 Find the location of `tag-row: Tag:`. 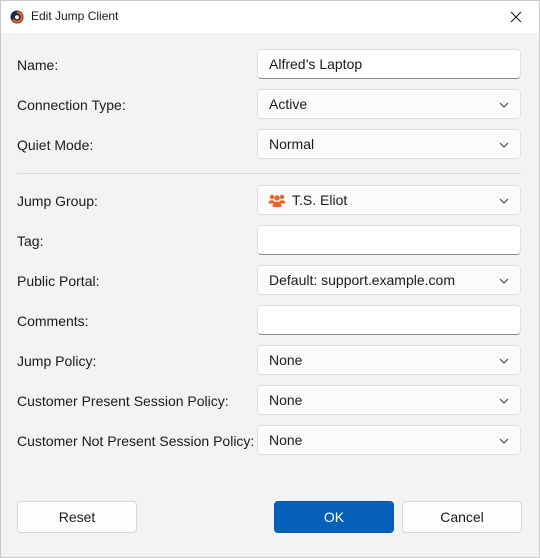

tag-row: Tag: is located at coordinates (270, 241).